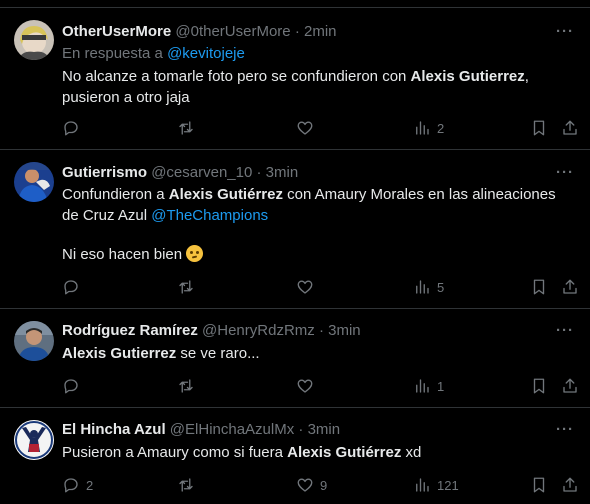 Image resolution: width=590 pixels, height=504 pixels. I want to click on tweet-header: OtherUserMore @0therUserMore · 2min, so click(199, 32).